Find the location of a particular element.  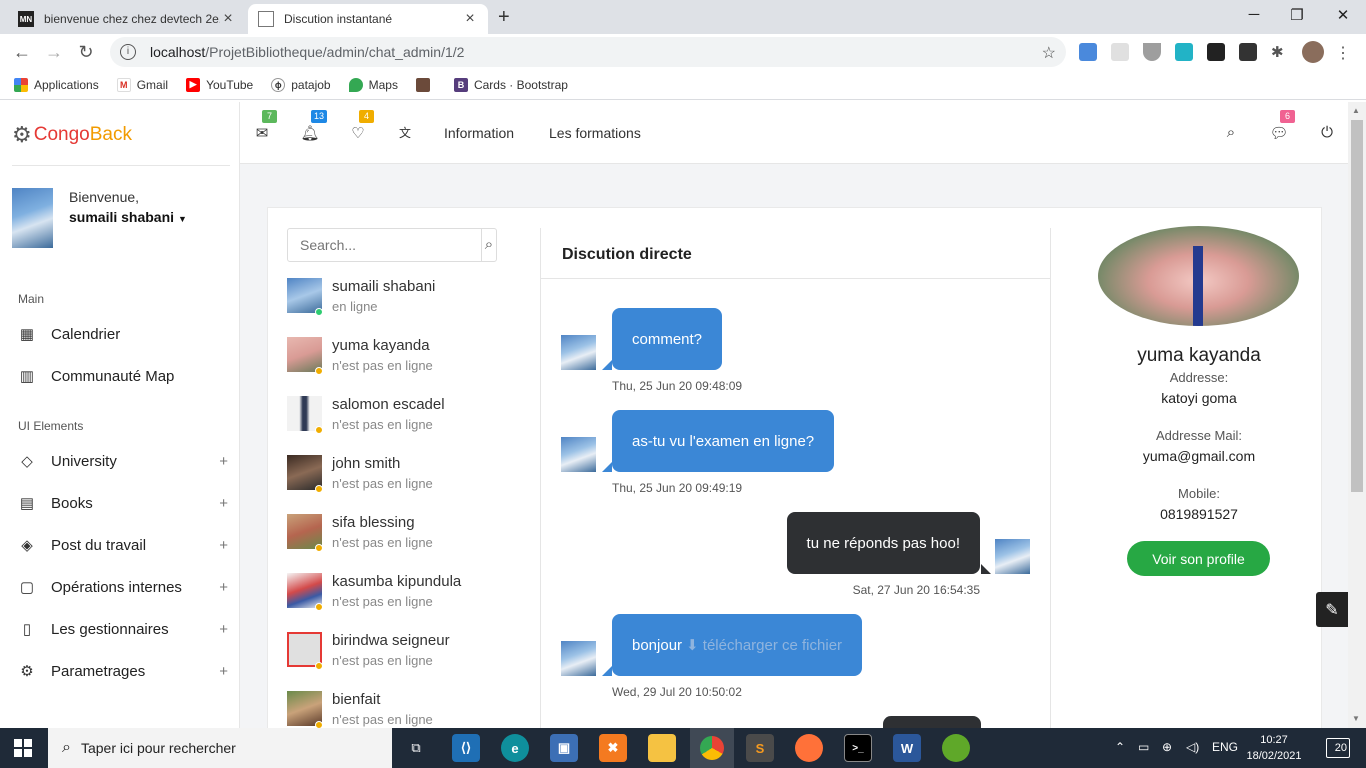

search-button: ⌕ is located at coordinates (488, 245).